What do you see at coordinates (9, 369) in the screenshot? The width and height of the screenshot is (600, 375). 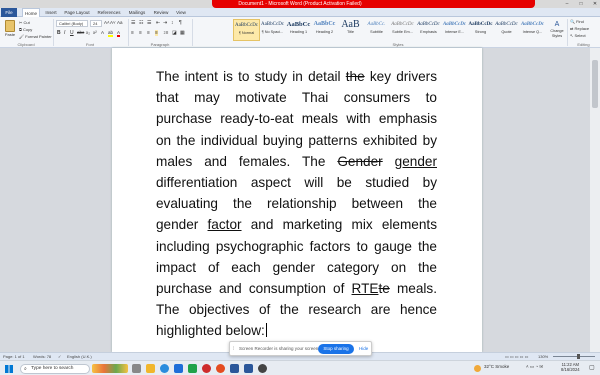 I see `windows-start-icon` at bounding box center [9, 369].